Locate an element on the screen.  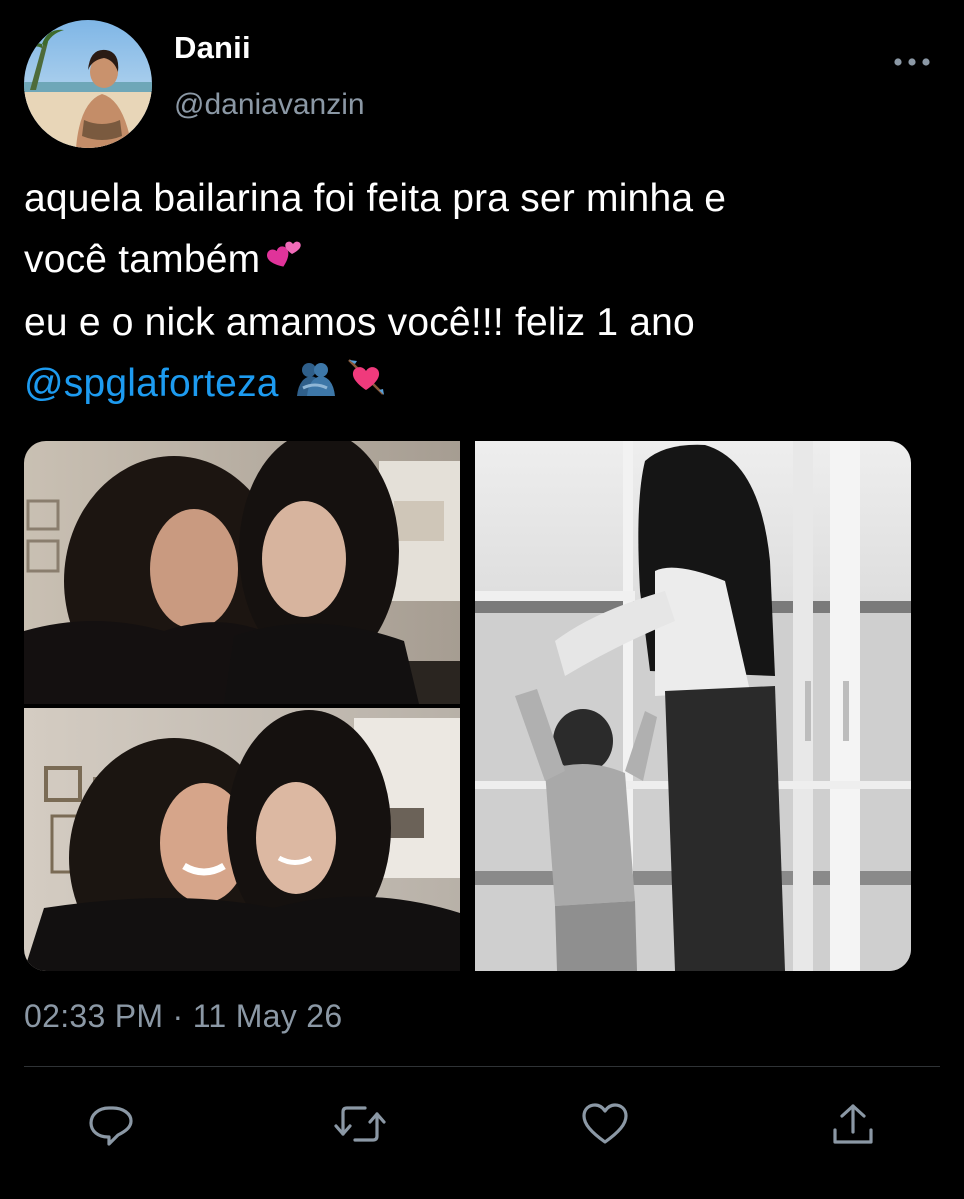
avatar is located at coordinates (88, 84).